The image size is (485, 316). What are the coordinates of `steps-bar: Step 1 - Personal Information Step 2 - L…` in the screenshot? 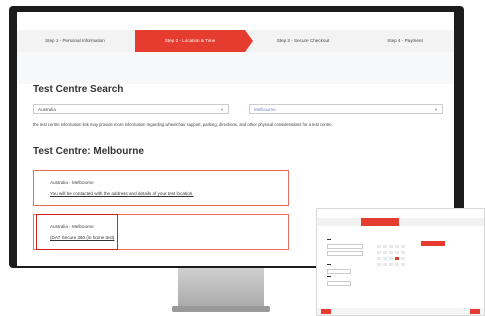 It's located at (235, 41).